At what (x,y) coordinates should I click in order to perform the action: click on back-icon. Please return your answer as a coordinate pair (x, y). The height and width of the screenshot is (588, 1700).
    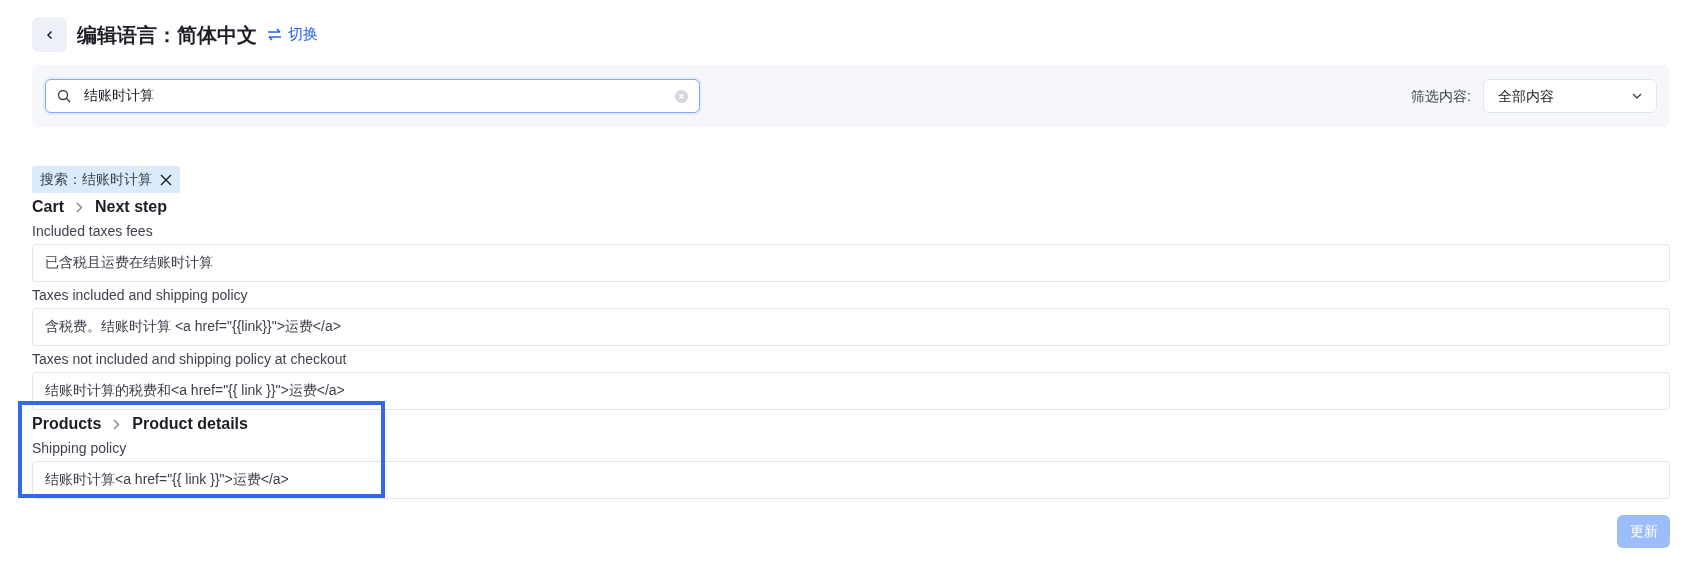
    Looking at the image, I should click on (49, 34).